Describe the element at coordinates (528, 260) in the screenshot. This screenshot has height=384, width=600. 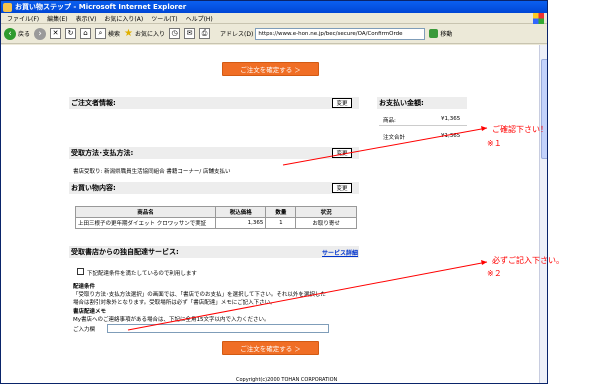
I see `annotation-required: 必ずご記入下さい。` at that location.